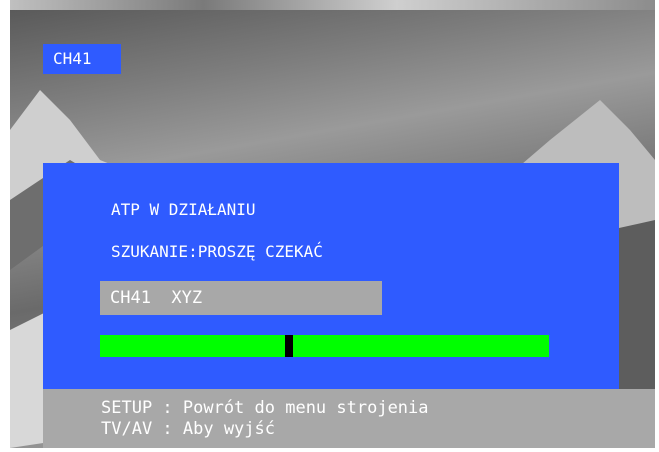 The width and height of the screenshot is (659, 452). I want to click on search-wait-text: SZUKANIE:PROSZĘ CZEKAĆ, so click(217, 251).